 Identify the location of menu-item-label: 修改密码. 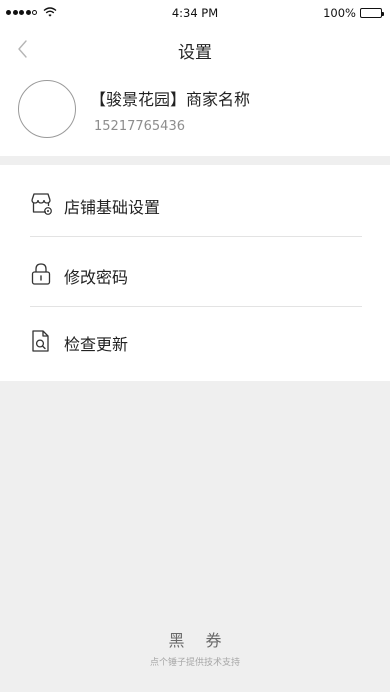
(96, 277).